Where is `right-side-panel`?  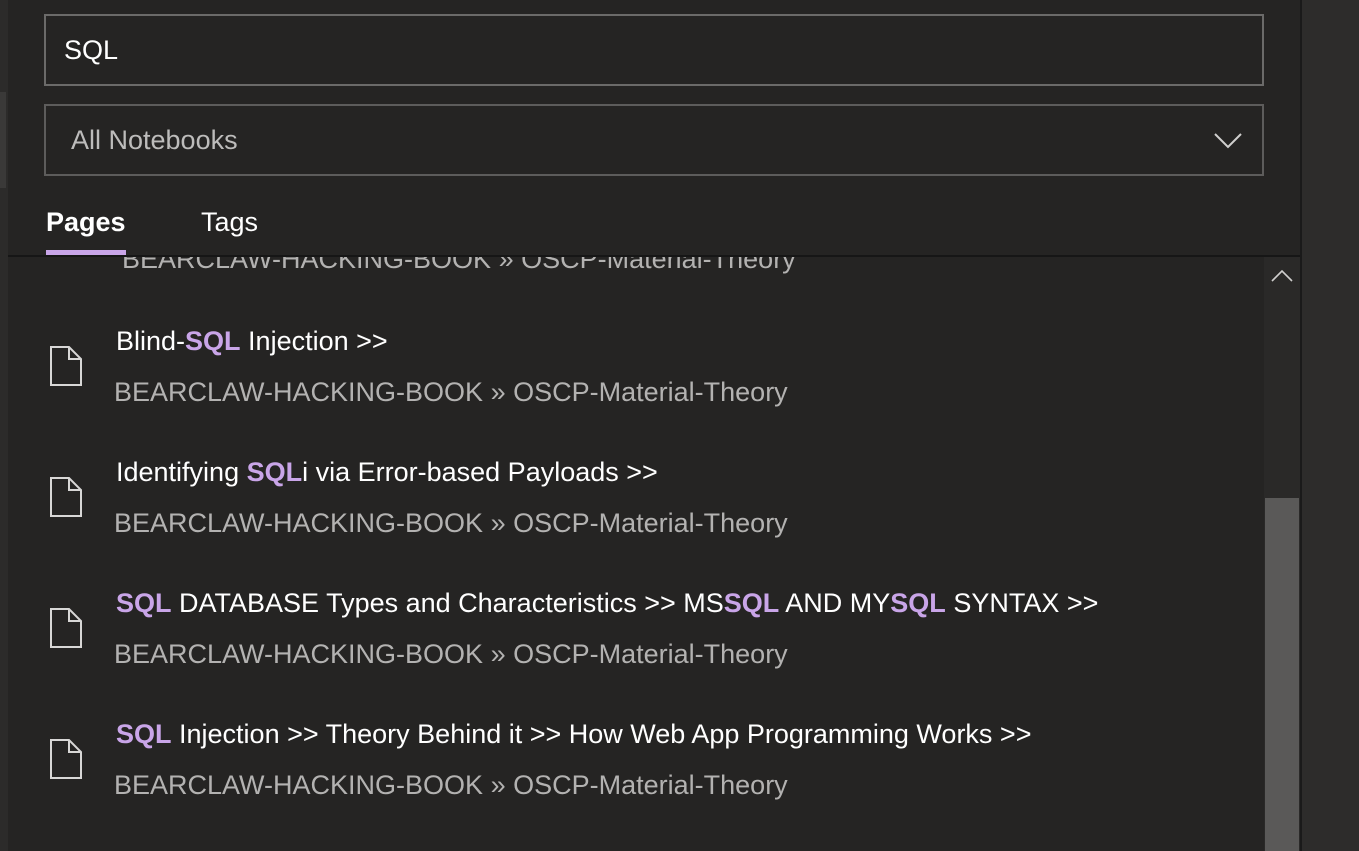
right-side-panel is located at coordinates (1329, 425).